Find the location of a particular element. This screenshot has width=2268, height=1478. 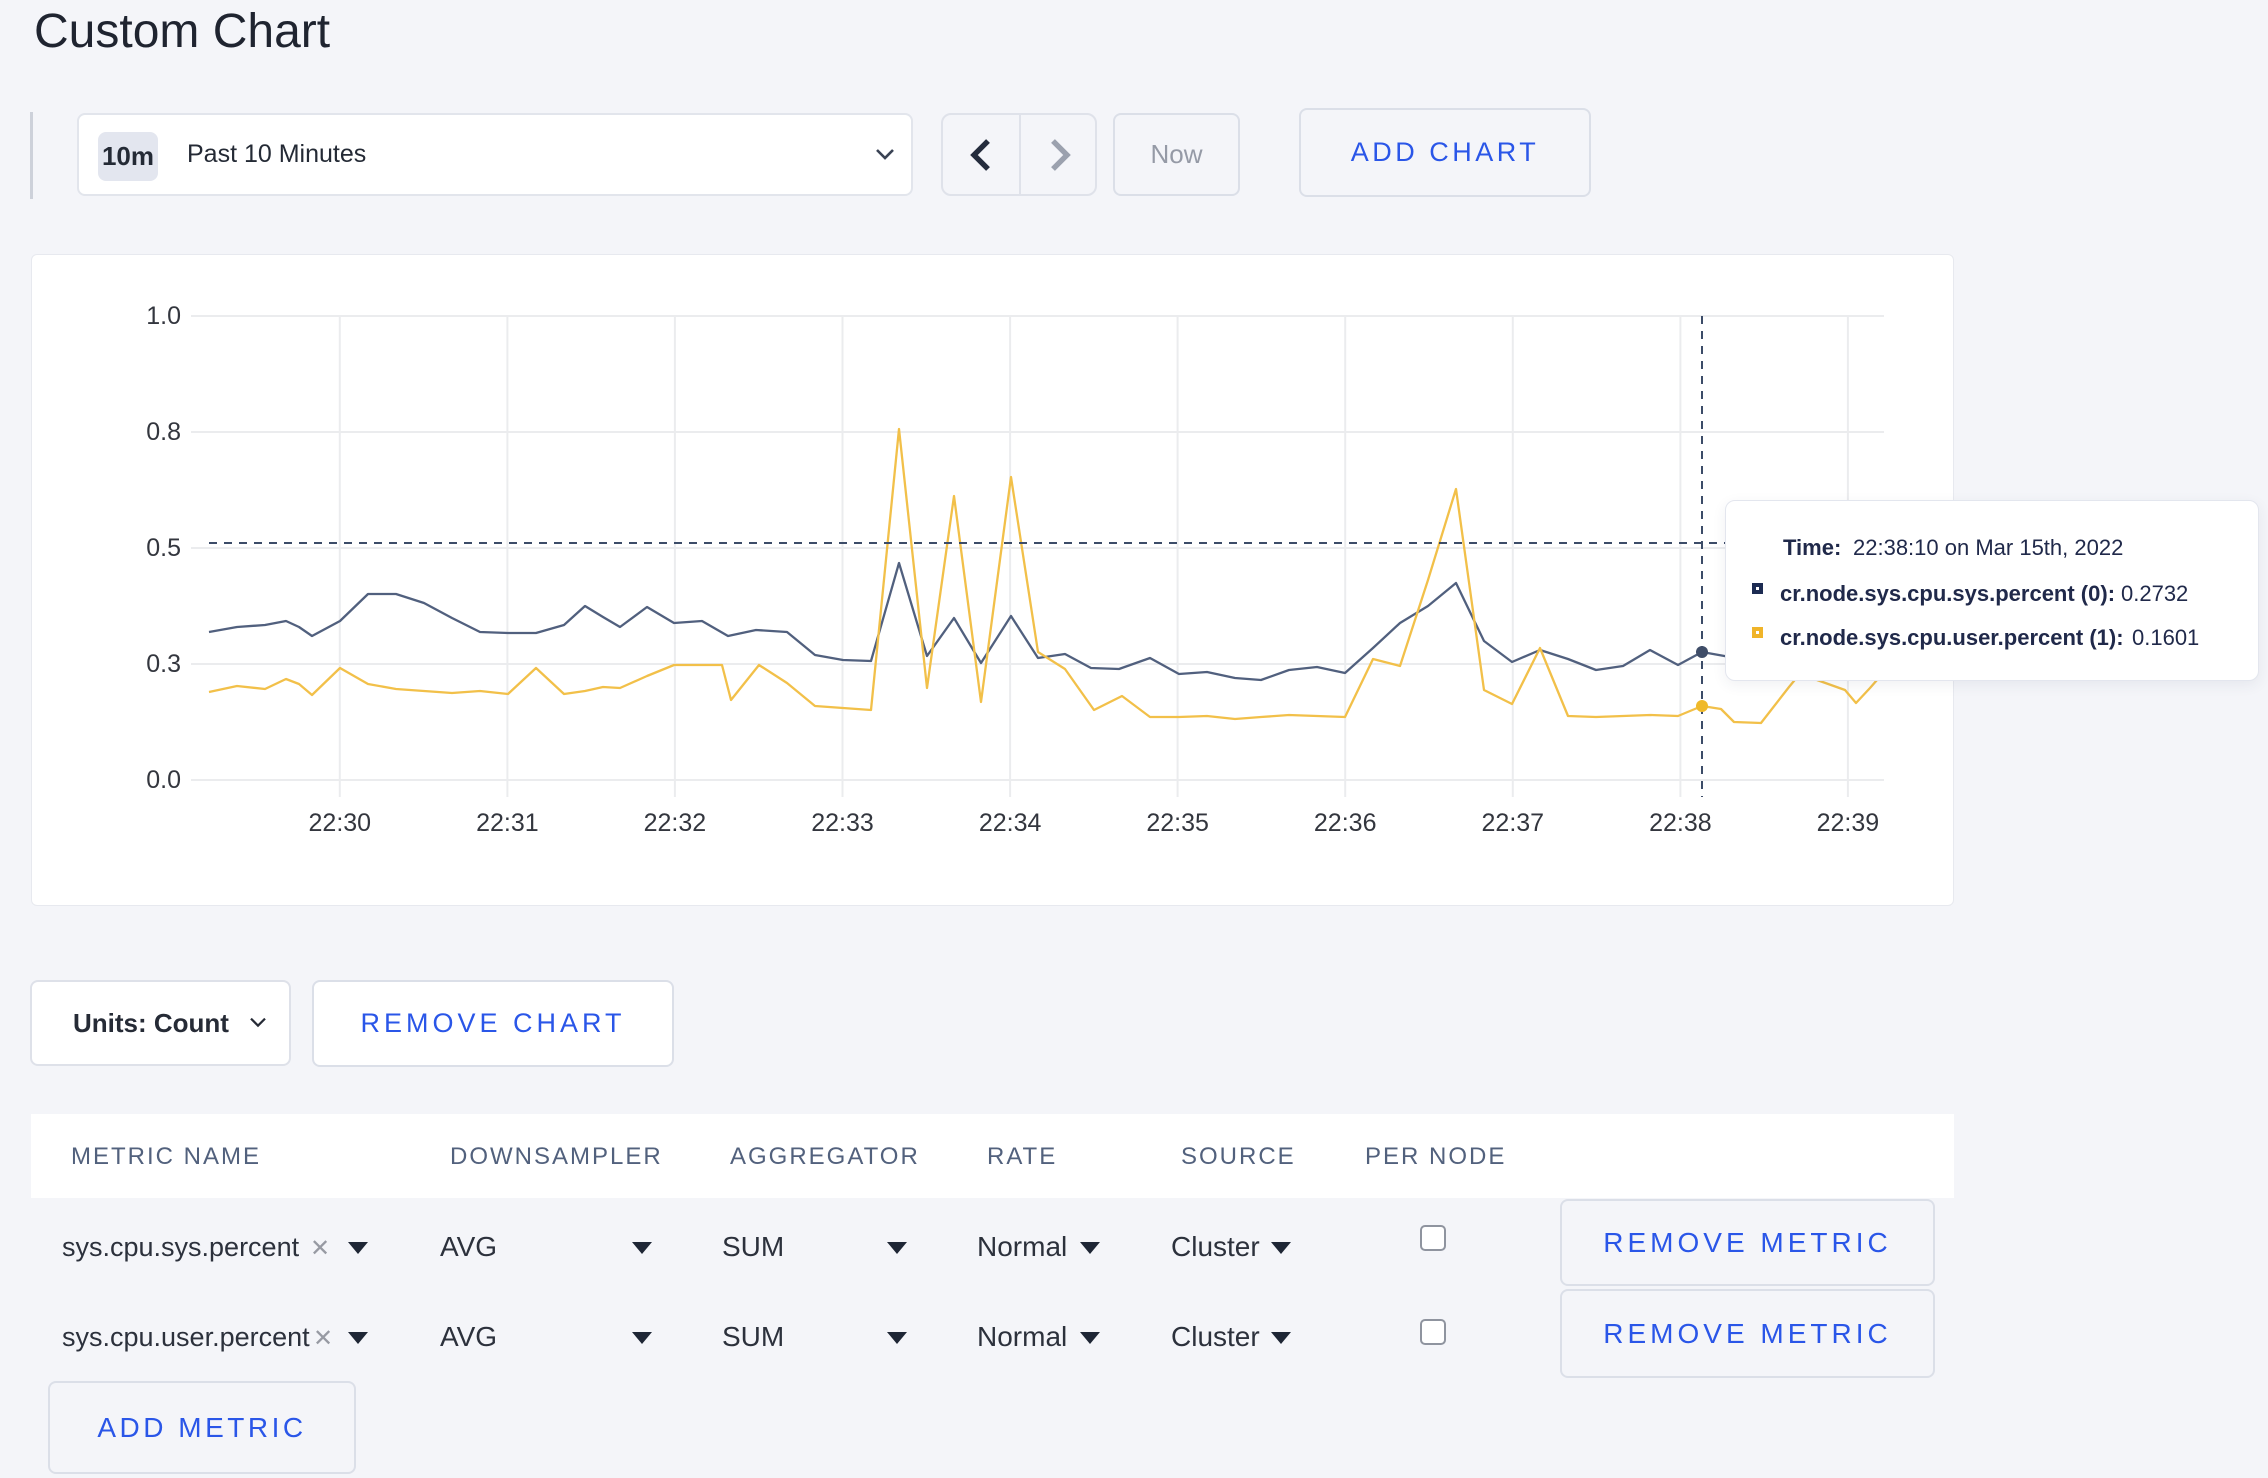

svg-text: 22:30 is located at coordinates (340, 823).